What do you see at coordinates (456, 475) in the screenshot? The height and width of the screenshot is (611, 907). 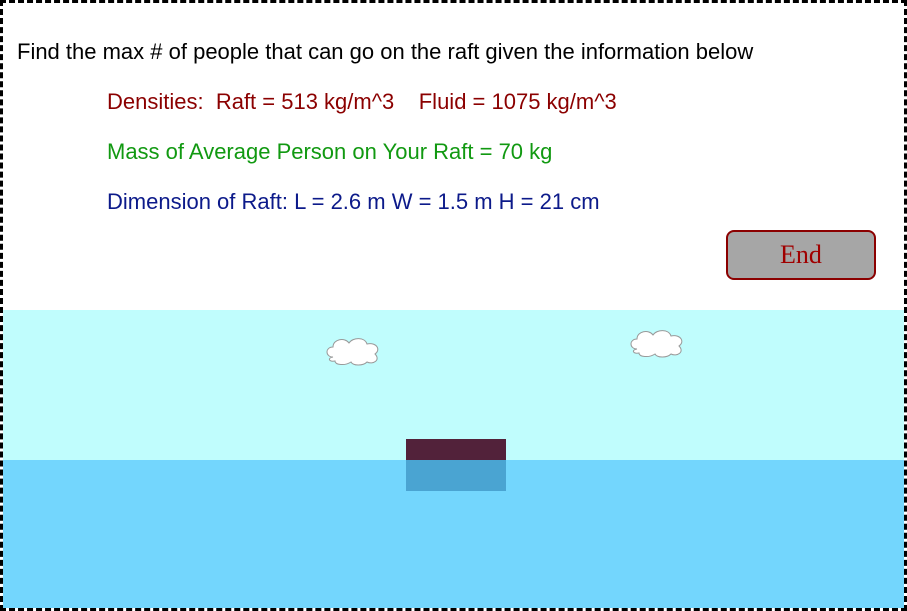 I see `raft-submerged` at bounding box center [456, 475].